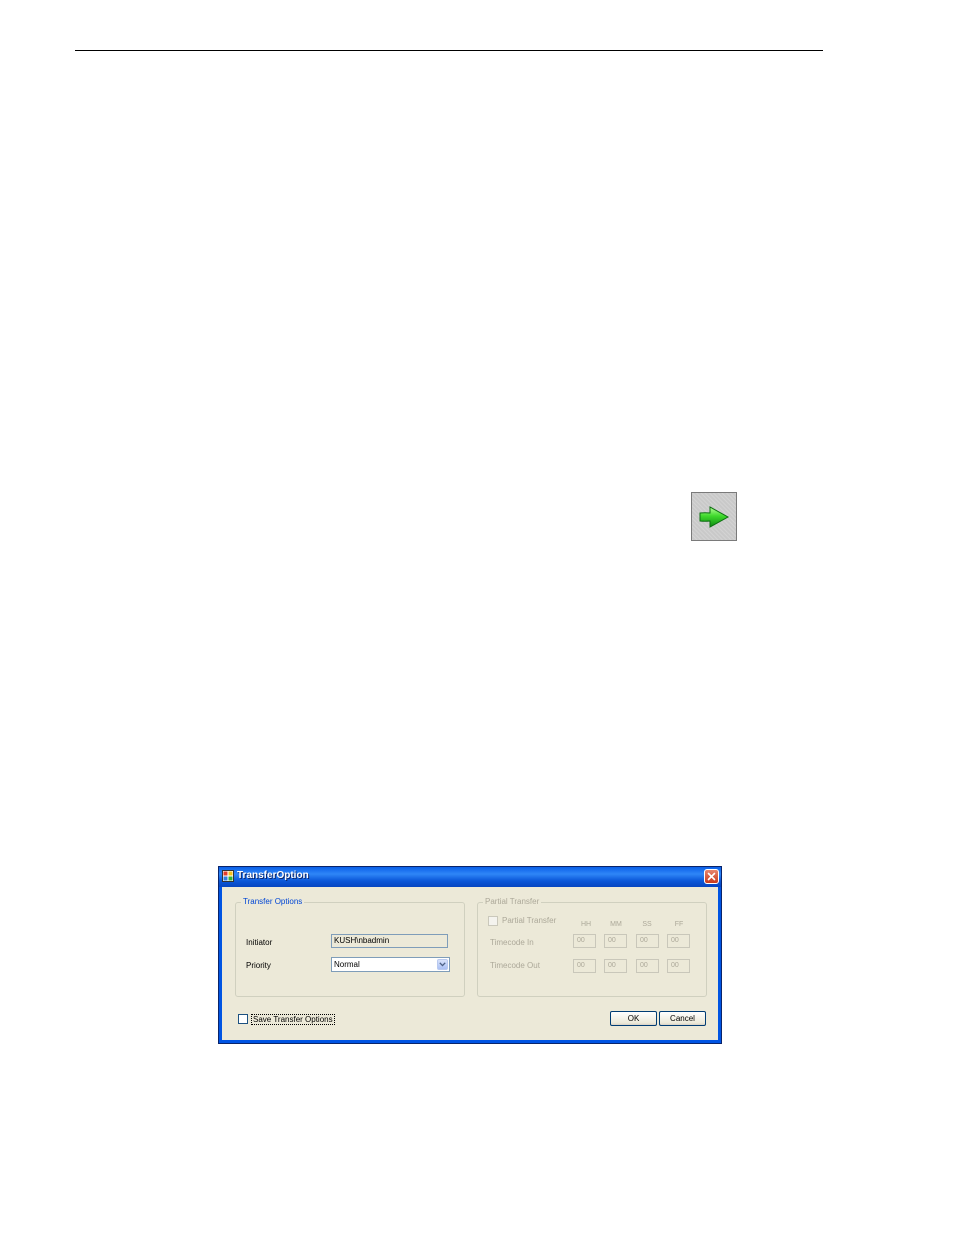 The image size is (954, 1235). I want to click on ok-button: OK, so click(633, 1018).